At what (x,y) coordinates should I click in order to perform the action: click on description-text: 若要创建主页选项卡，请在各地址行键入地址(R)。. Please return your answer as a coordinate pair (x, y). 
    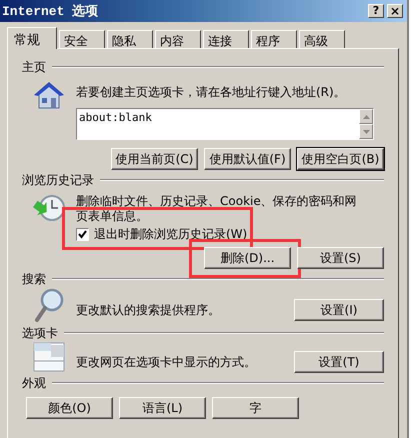
    Looking at the image, I should click on (211, 92).